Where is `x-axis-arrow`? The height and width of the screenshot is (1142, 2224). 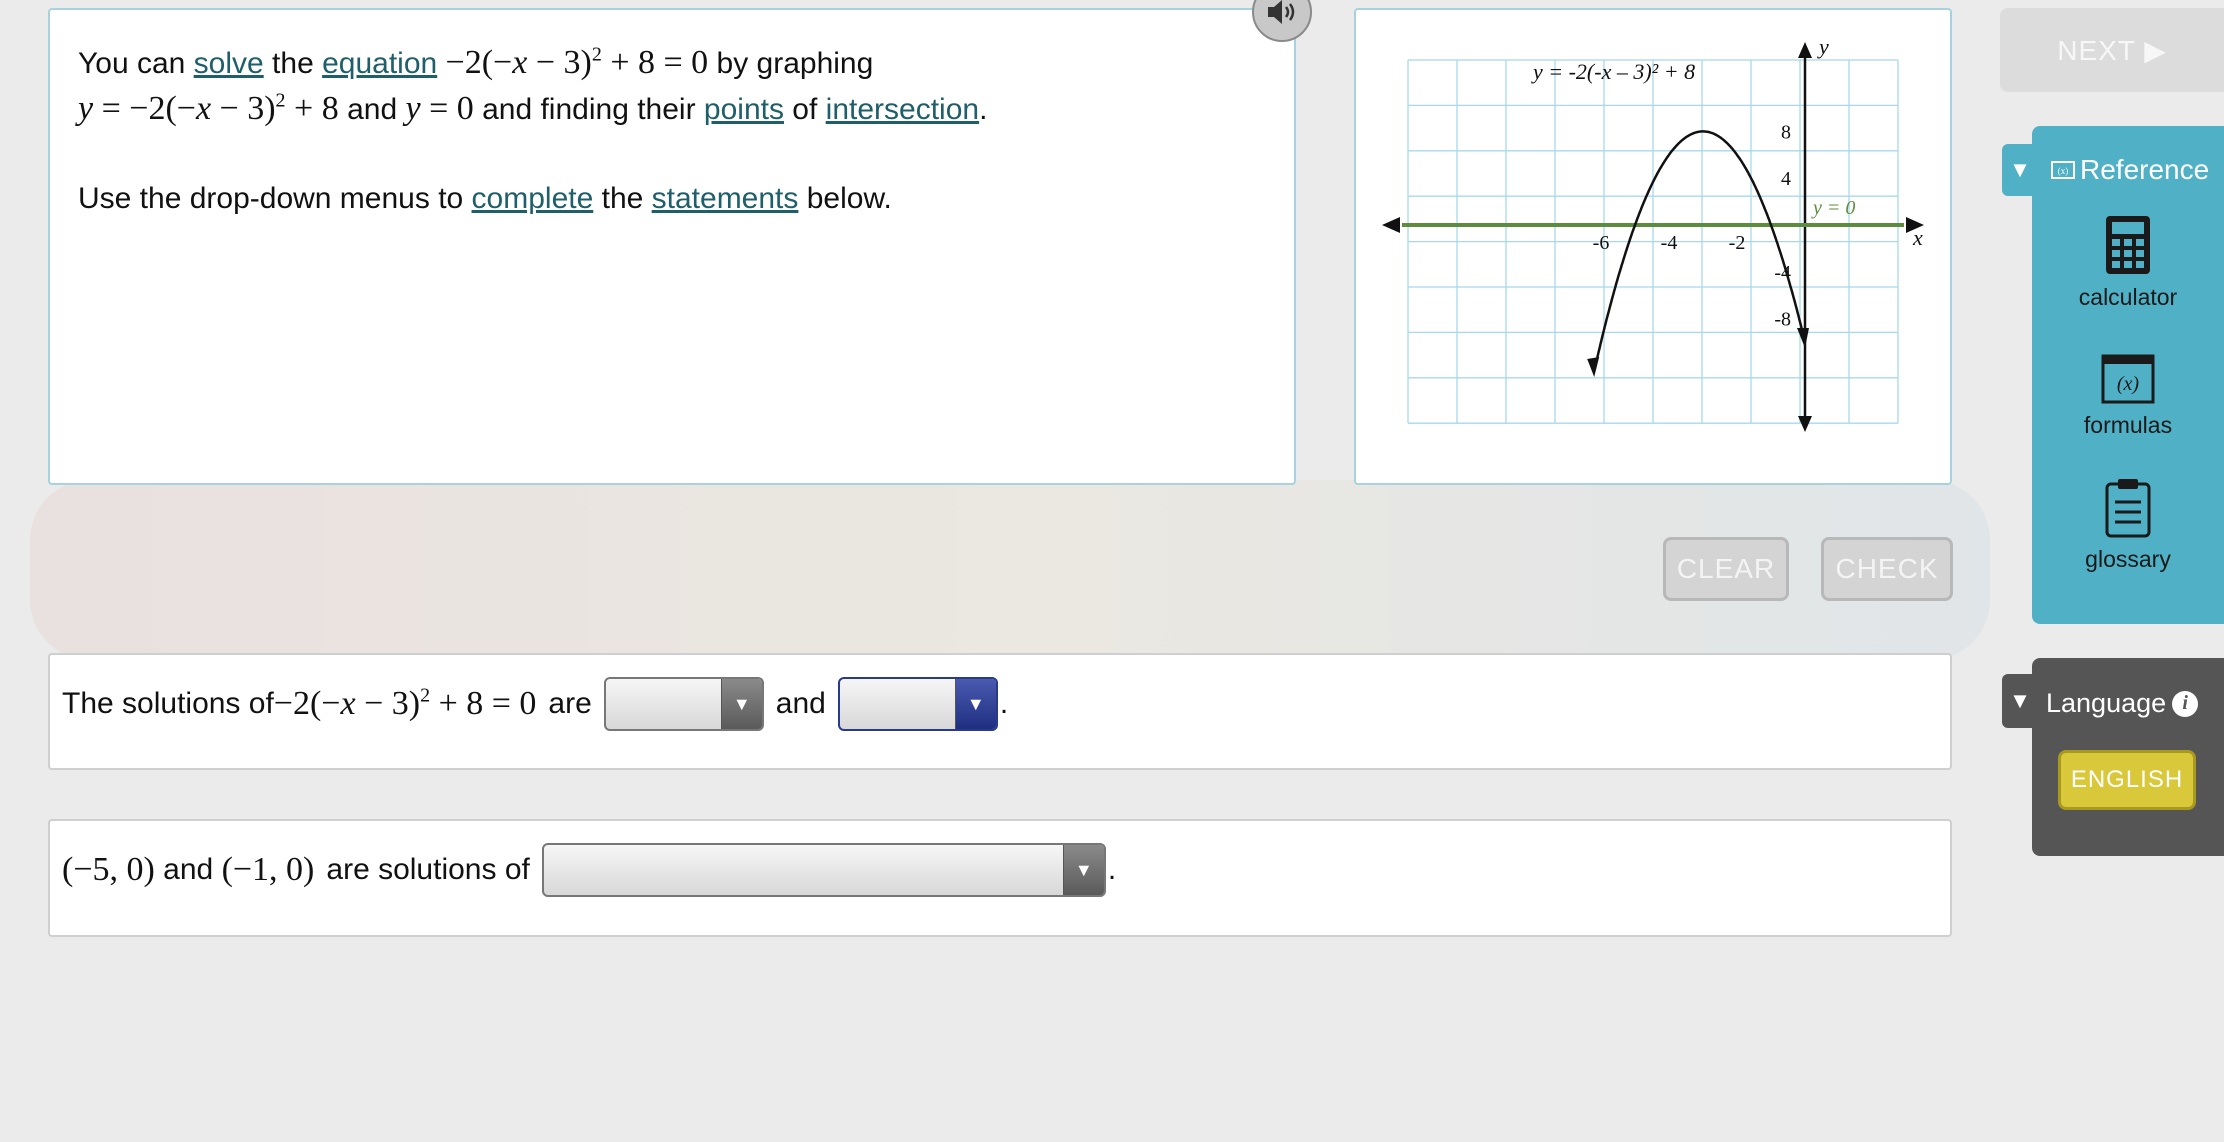 x-axis-arrow is located at coordinates (1391, 225).